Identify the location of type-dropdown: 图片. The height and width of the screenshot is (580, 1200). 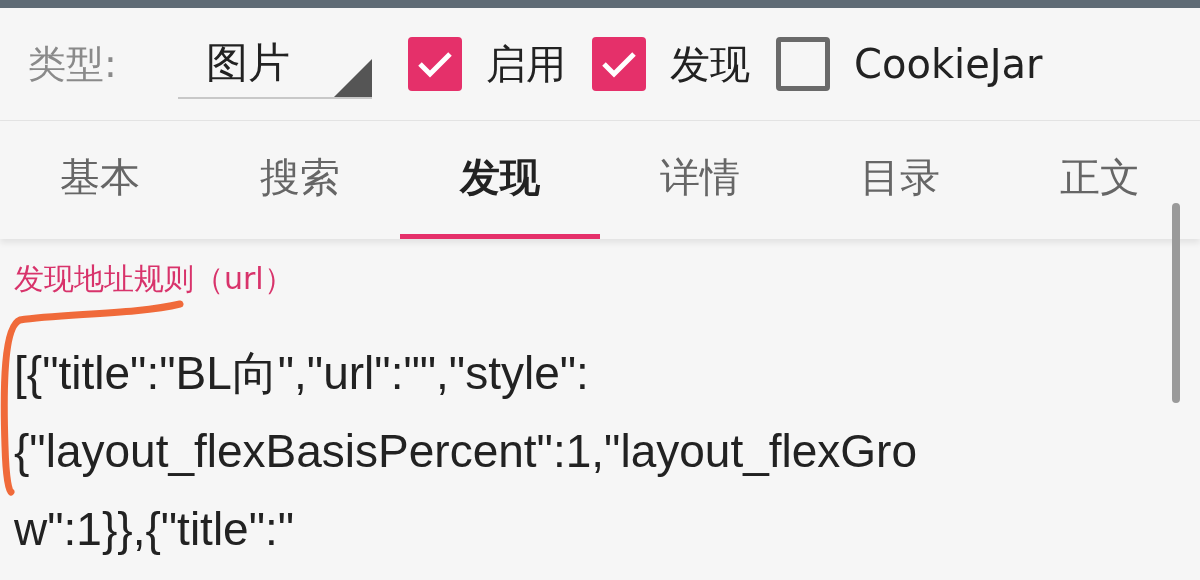
(275, 64).